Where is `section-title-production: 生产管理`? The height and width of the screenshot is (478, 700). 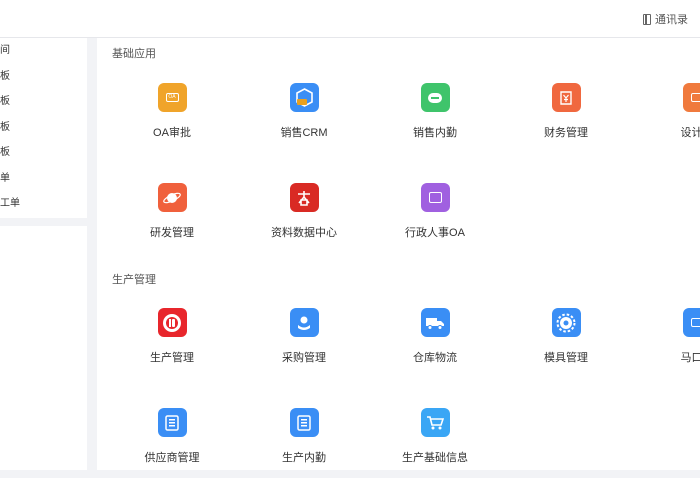 section-title-production: 生产管理 is located at coordinates (134, 279).